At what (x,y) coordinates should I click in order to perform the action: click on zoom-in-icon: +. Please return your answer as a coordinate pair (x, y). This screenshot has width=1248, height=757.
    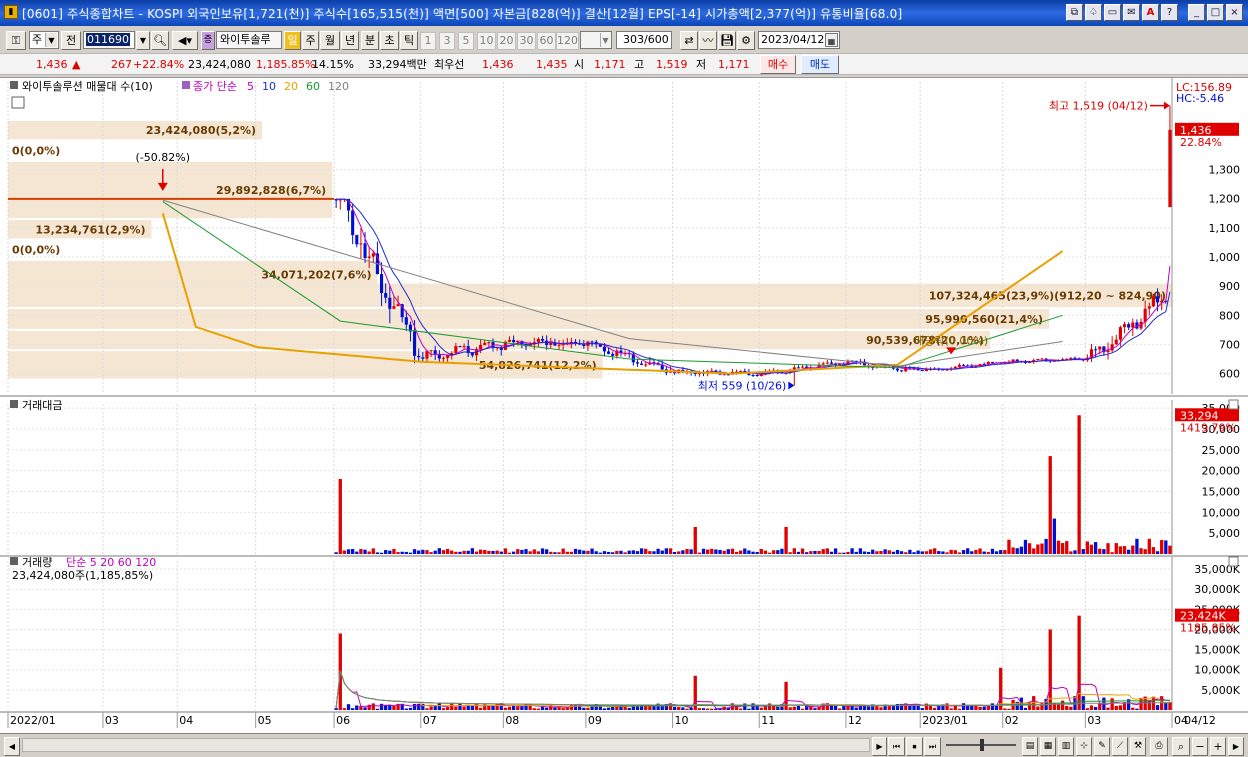
    Looking at the image, I should click on (1218, 746).